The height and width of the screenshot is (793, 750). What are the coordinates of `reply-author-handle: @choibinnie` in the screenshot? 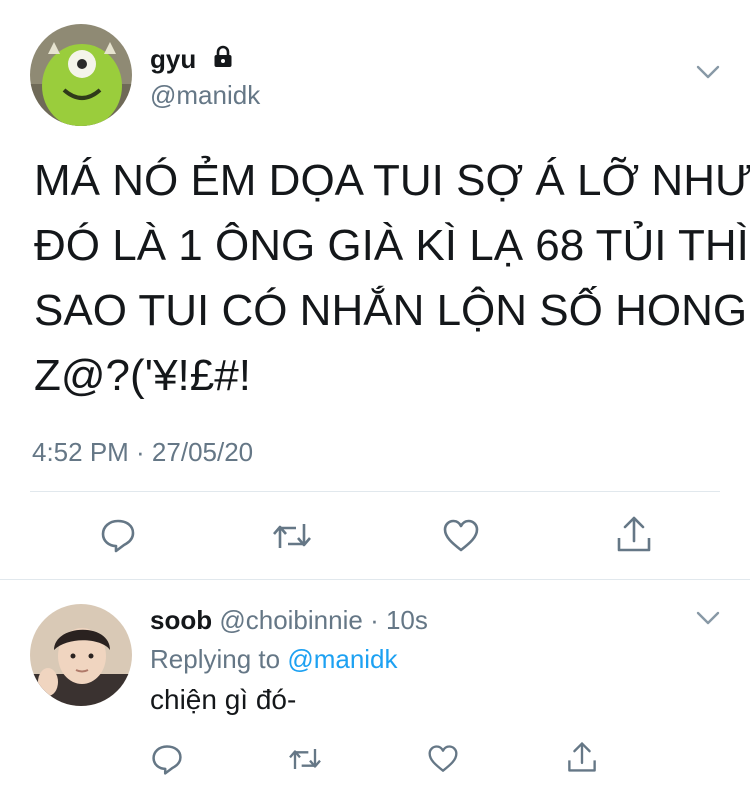 It's located at (290, 620).